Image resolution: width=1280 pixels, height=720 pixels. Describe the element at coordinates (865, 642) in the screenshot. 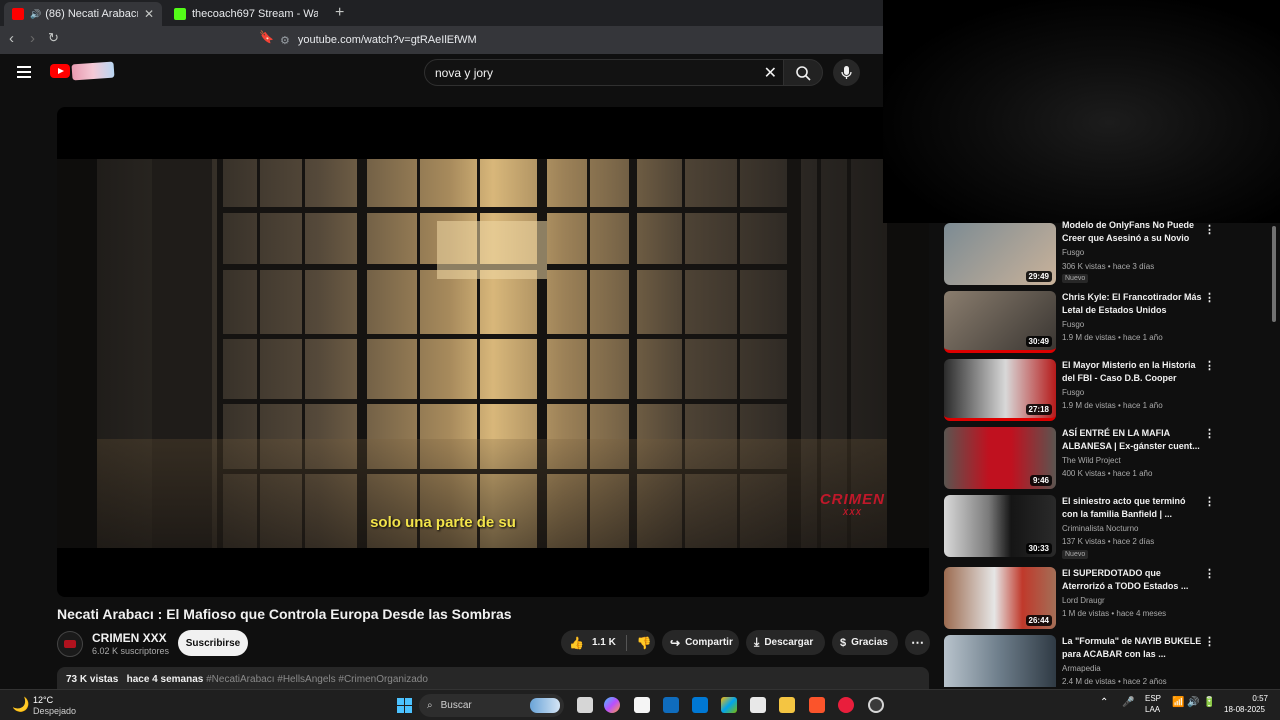

I see `thanks-button: $ Gracias` at that location.